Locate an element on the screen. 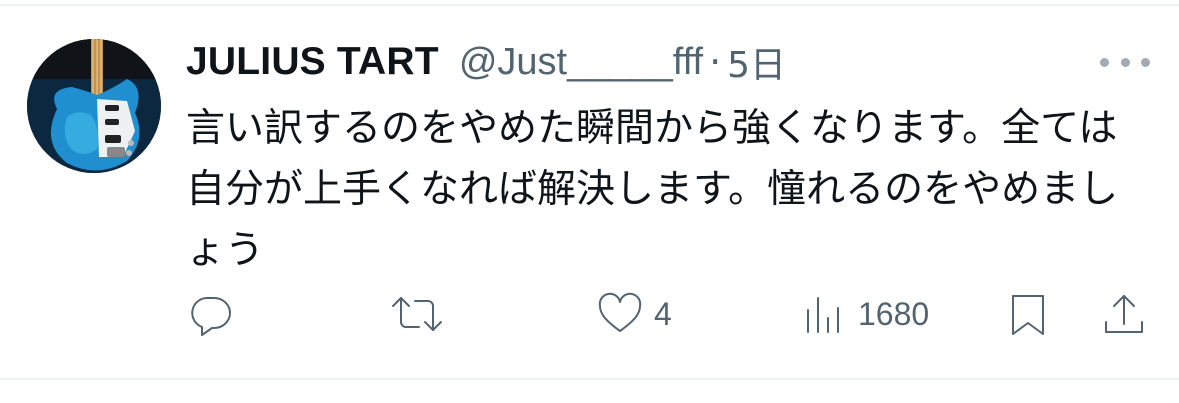  tweet-header: JULIUS TART @Just_____fff · 5日 is located at coordinates (486, 62).